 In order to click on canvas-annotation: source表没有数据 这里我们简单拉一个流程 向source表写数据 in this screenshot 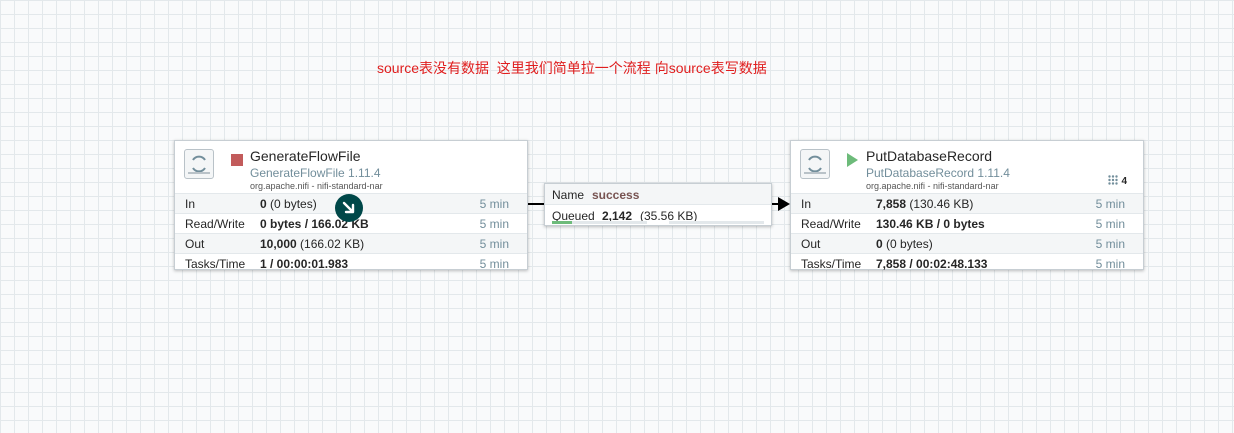, I will do `click(572, 68)`.